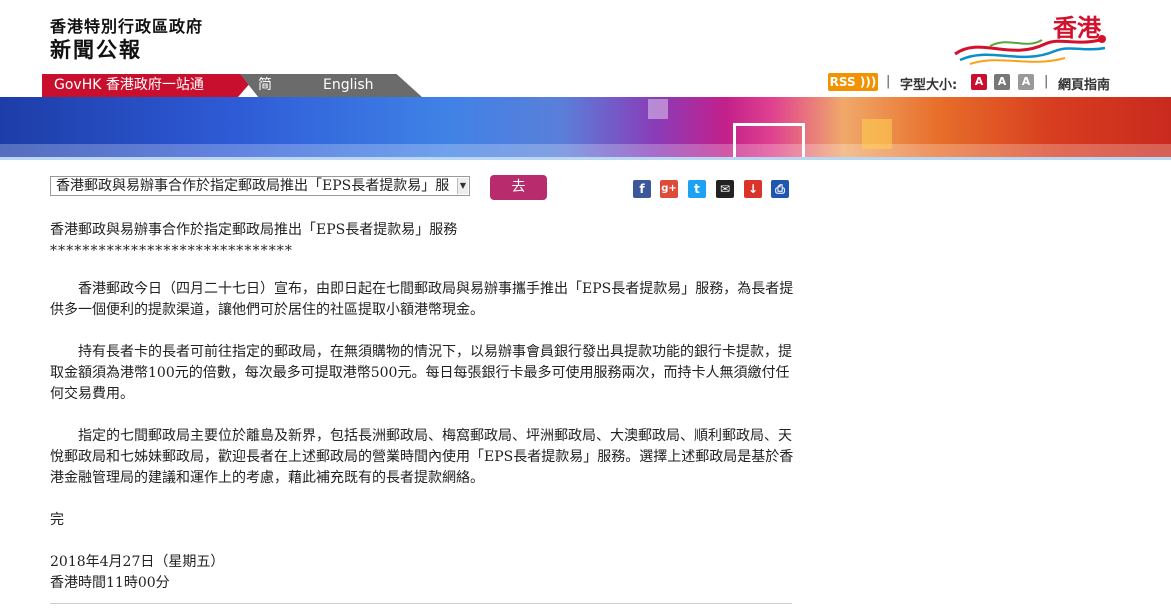  Describe the element at coordinates (1077, 28) in the screenshot. I see `brand-logo-text: 香港` at that location.